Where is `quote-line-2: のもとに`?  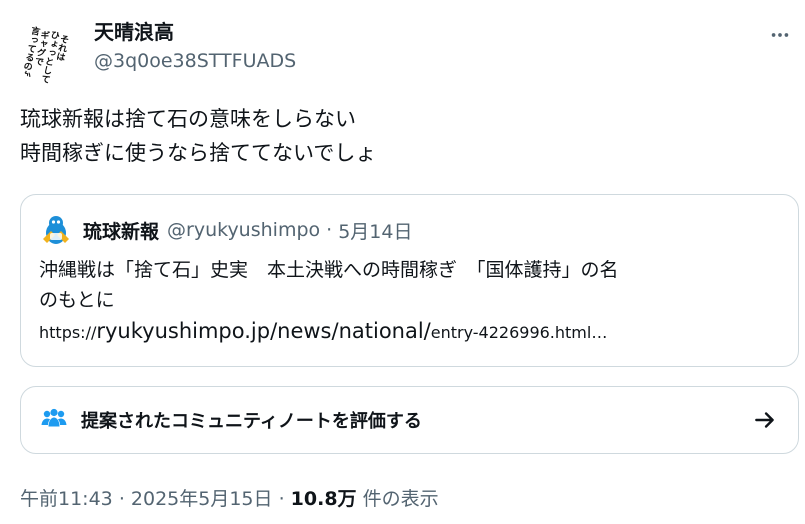
quote-line-2: のもとに is located at coordinates (77, 300).